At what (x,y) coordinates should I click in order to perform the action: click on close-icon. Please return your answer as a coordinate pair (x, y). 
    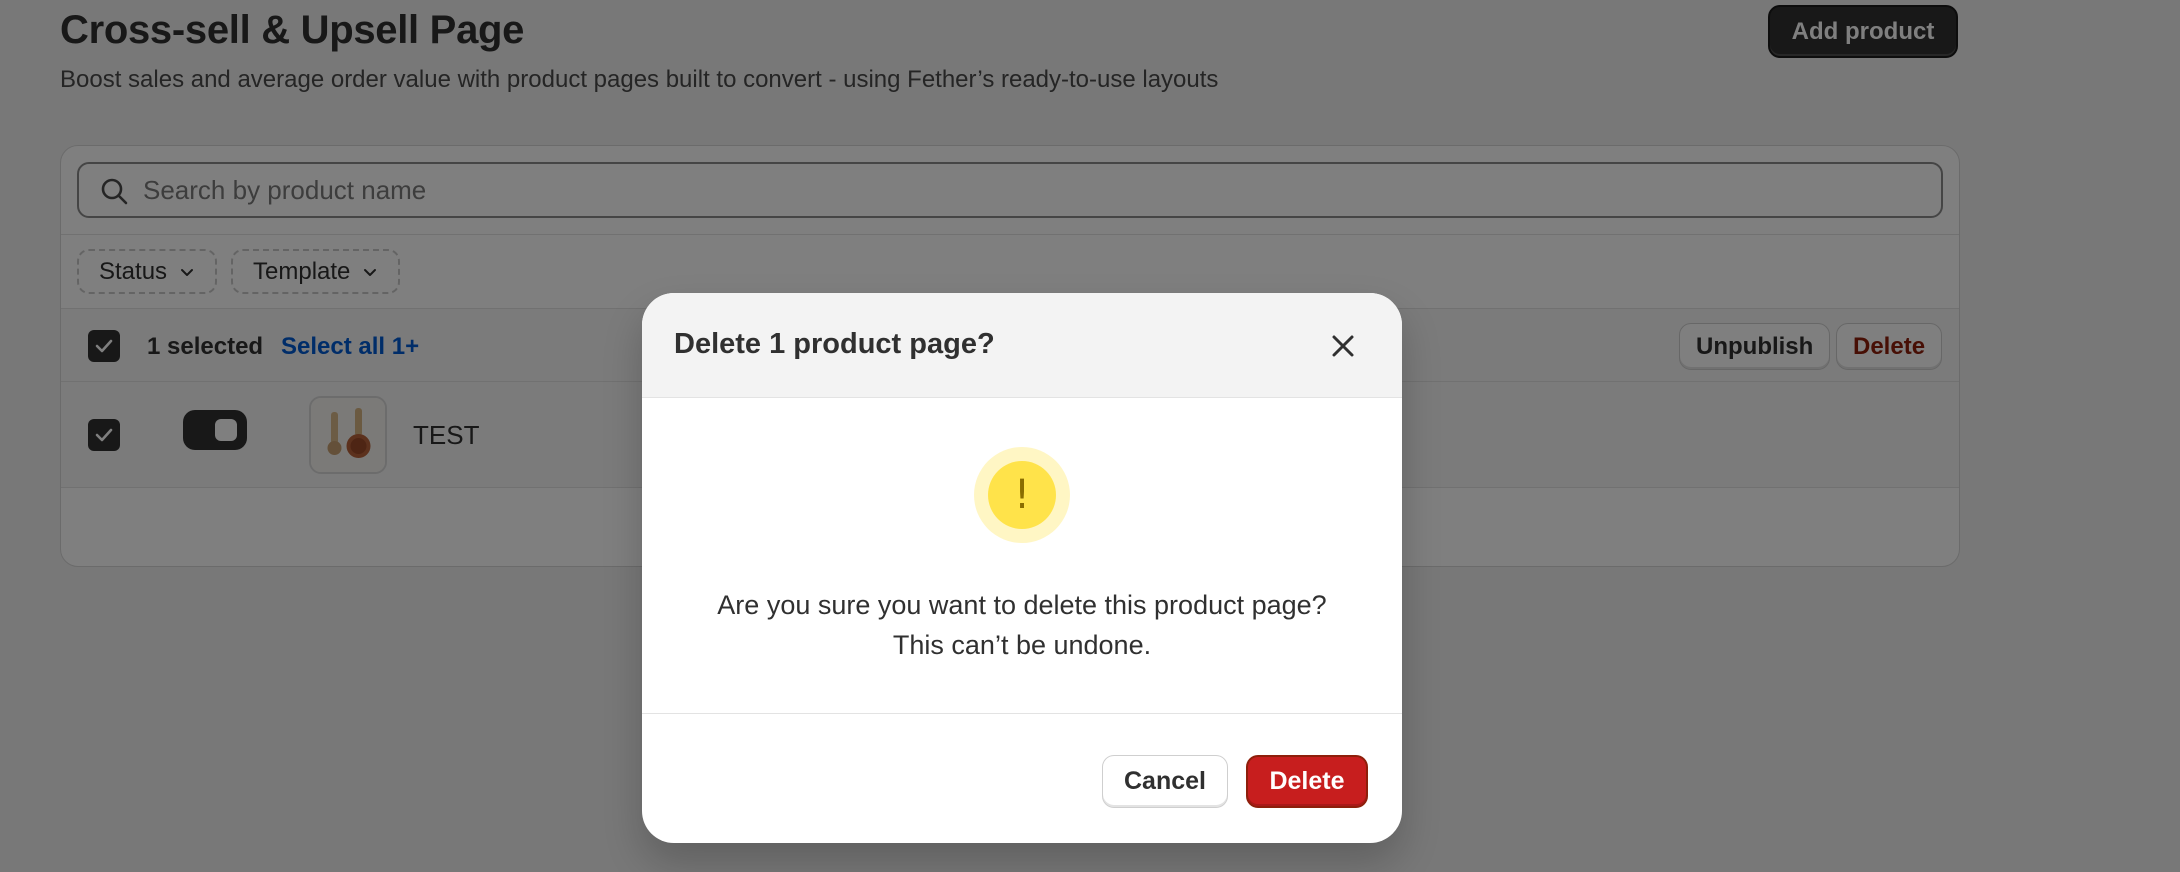
    Looking at the image, I should click on (1343, 346).